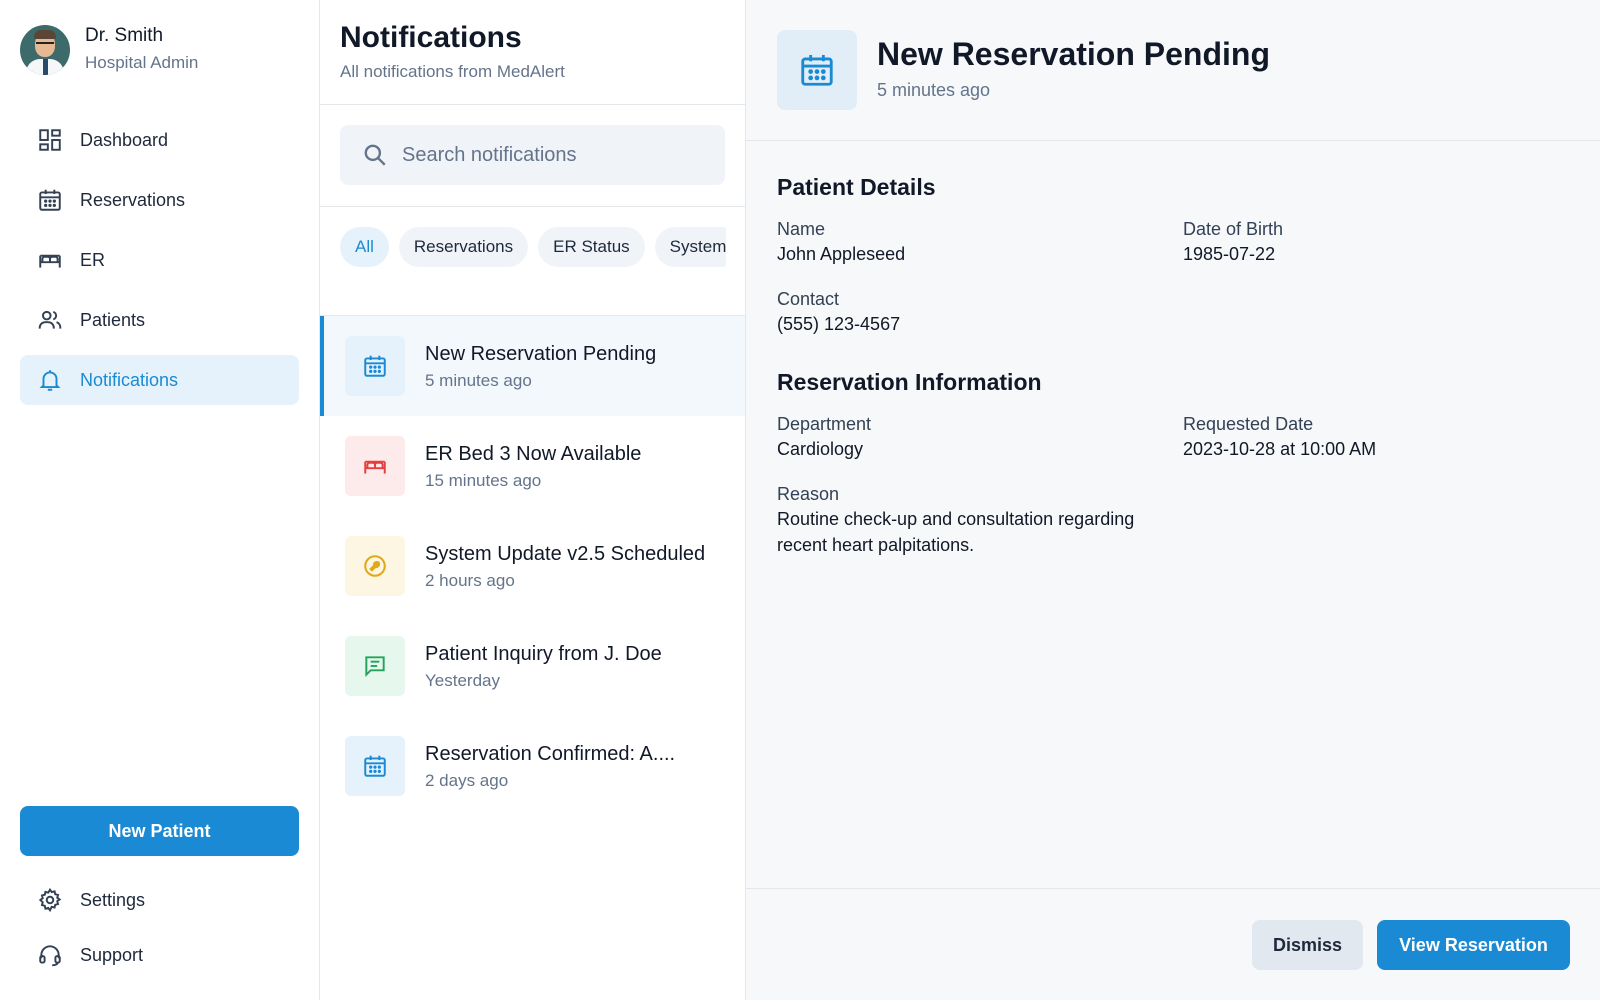 The width and height of the screenshot is (1600, 1000). What do you see at coordinates (690, 247) in the screenshot?
I see `filter-system: System` at bounding box center [690, 247].